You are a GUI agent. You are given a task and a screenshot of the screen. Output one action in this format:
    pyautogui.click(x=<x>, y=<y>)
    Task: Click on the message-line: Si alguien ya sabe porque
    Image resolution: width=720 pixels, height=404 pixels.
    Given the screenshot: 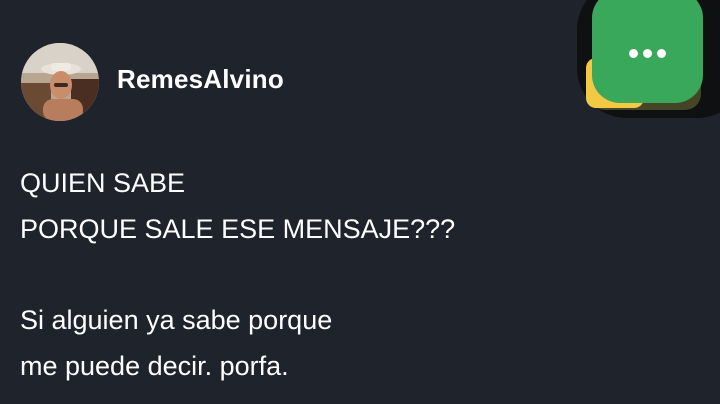 What is the action you would take?
    pyautogui.click(x=176, y=320)
    